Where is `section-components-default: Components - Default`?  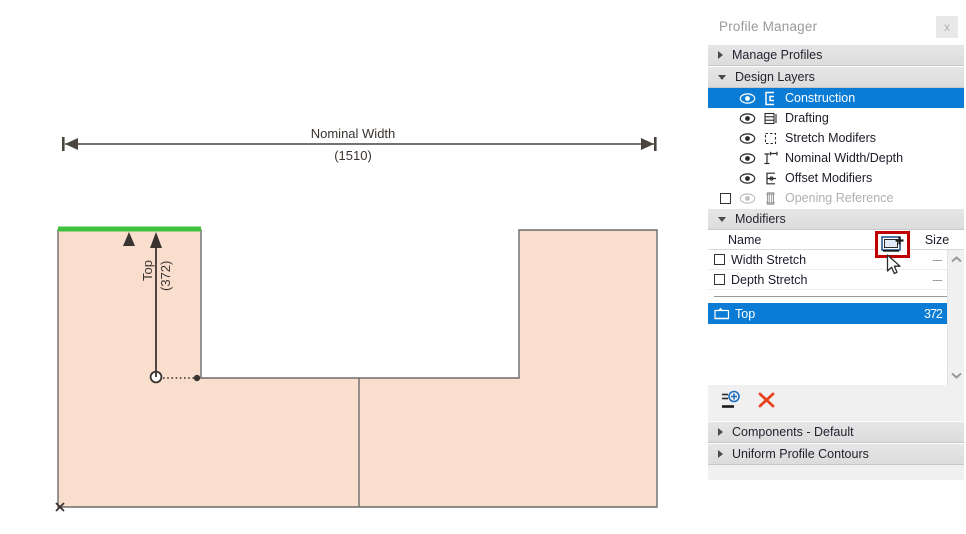
section-components-default: Components - Default is located at coordinates (836, 432).